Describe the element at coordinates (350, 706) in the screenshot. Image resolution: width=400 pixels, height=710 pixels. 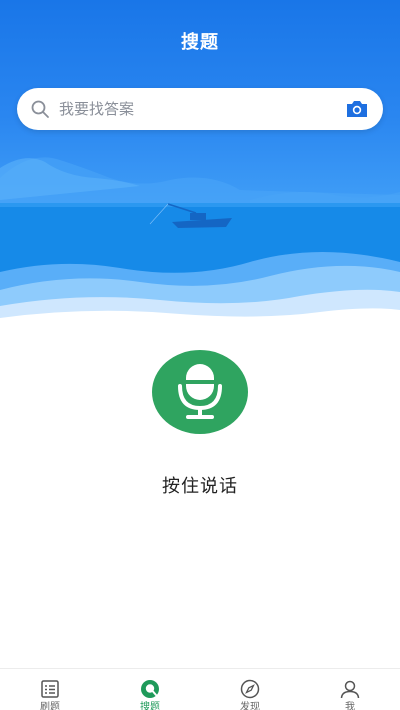
I see `tab-me-label: 我` at that location.